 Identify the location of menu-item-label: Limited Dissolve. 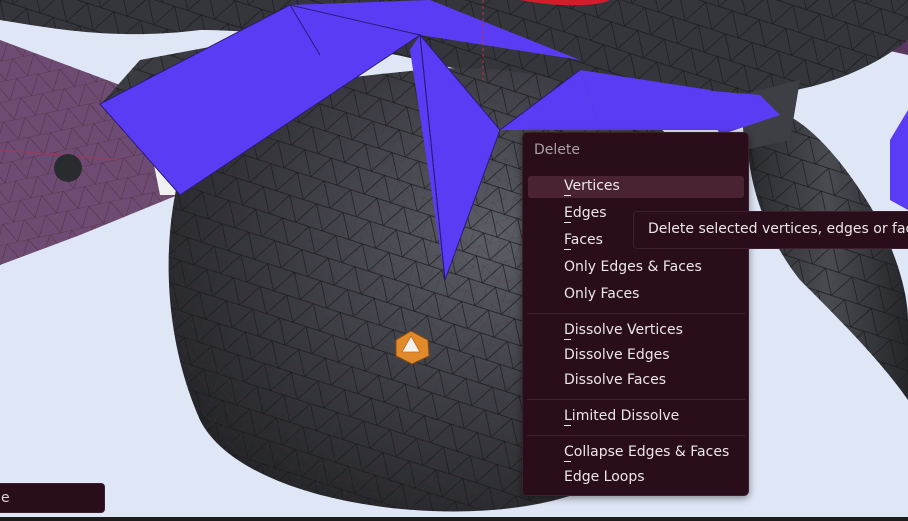
(622, 416).